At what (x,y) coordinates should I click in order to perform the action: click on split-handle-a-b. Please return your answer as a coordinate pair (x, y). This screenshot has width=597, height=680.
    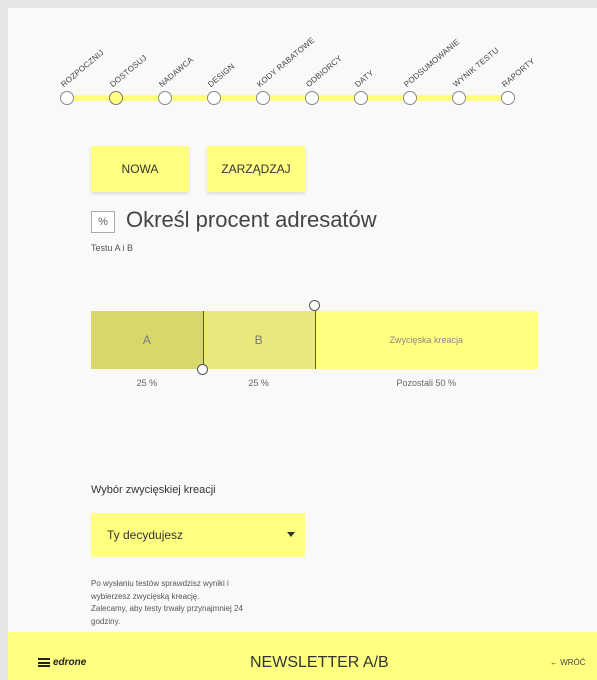
    Looking at the image, I should click on (203, 369).